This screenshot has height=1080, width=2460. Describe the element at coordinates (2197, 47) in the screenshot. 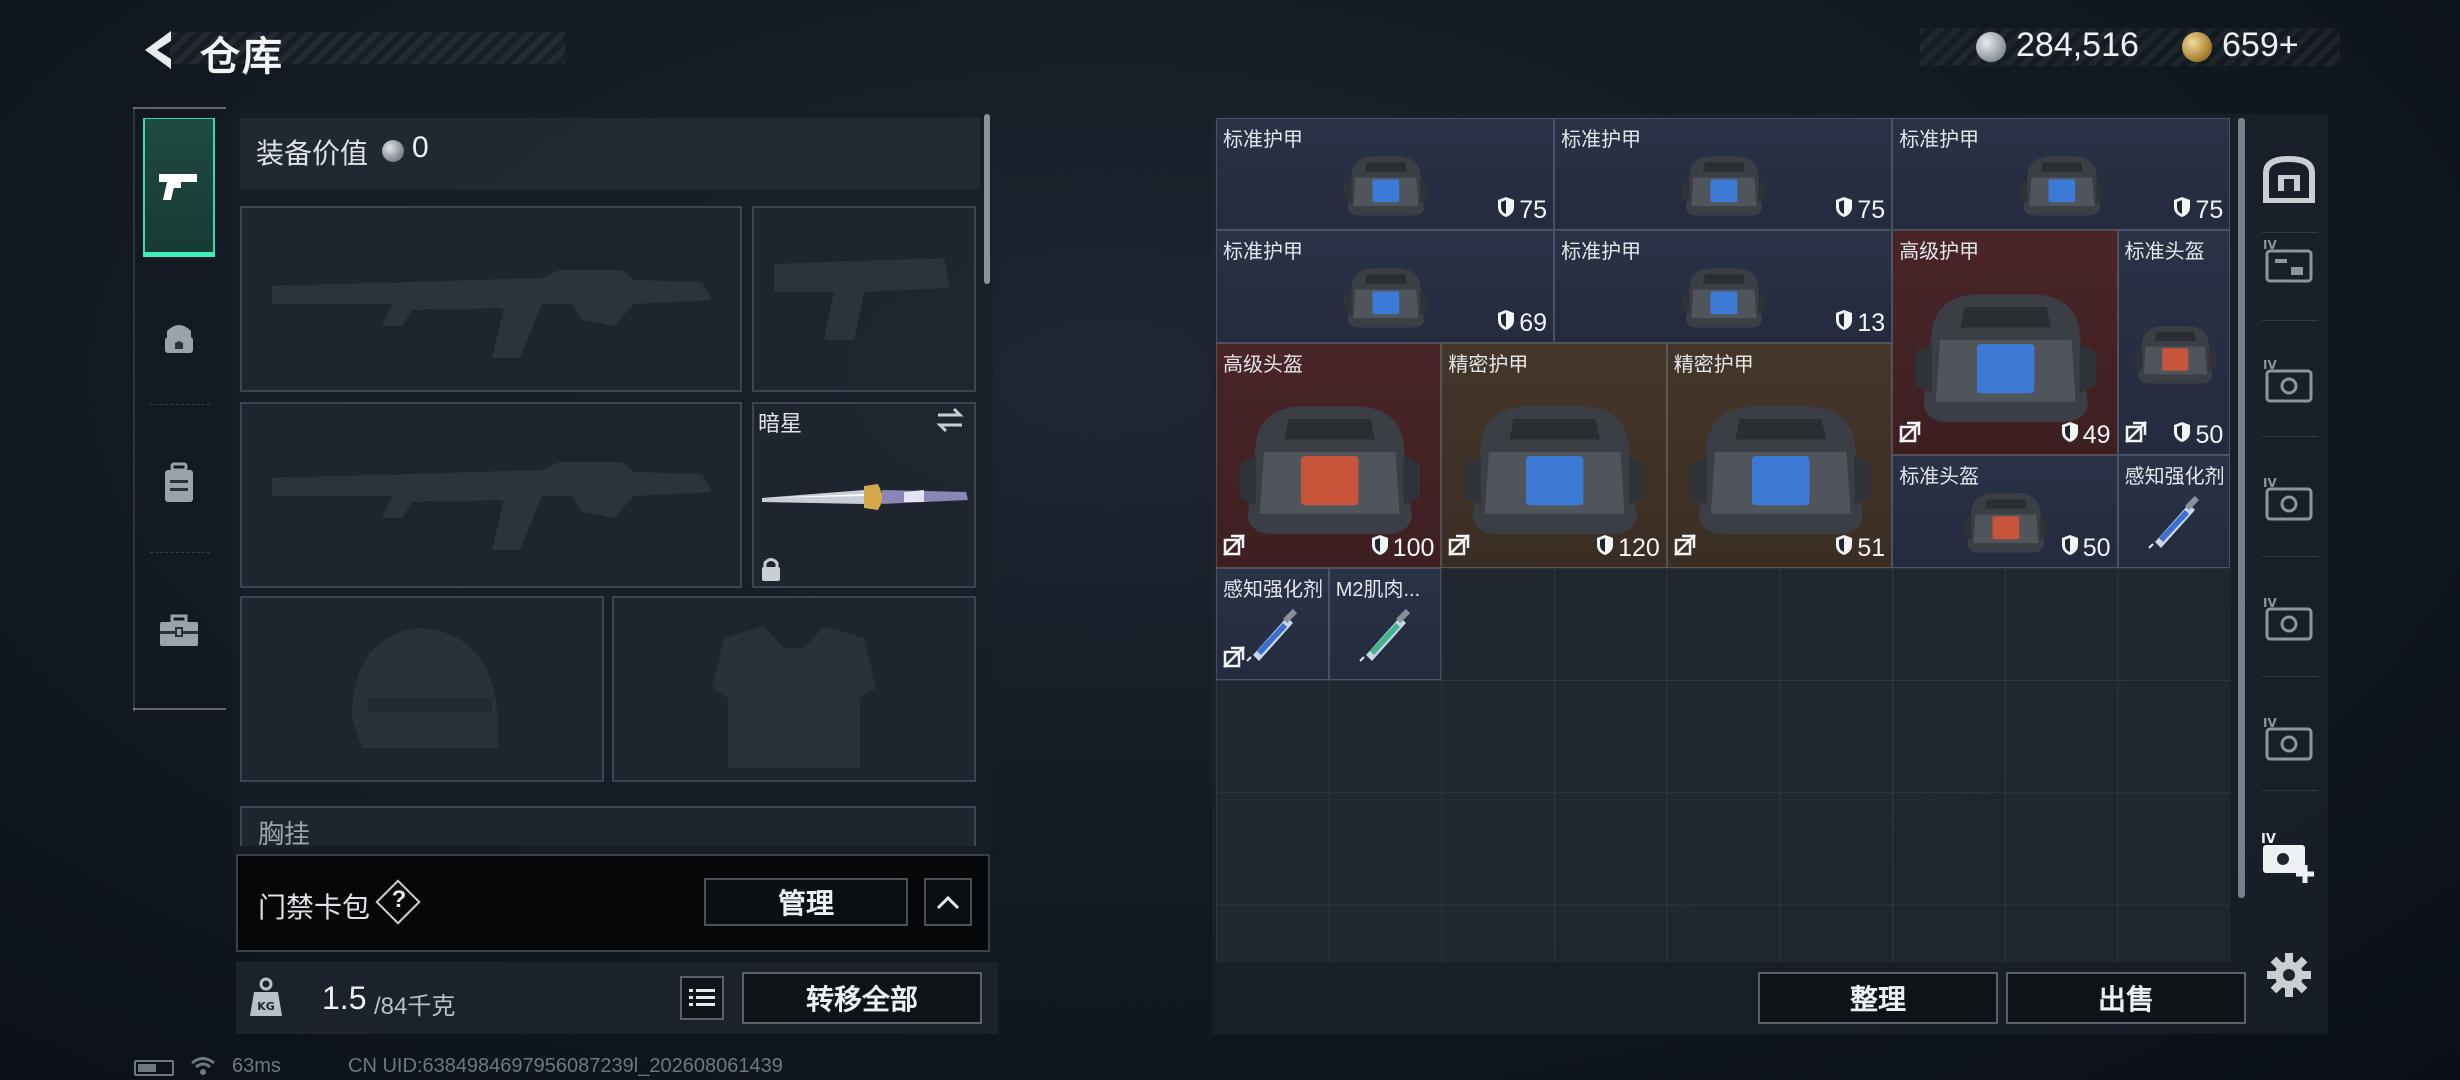

I see `gold-coin-icon` at that location.